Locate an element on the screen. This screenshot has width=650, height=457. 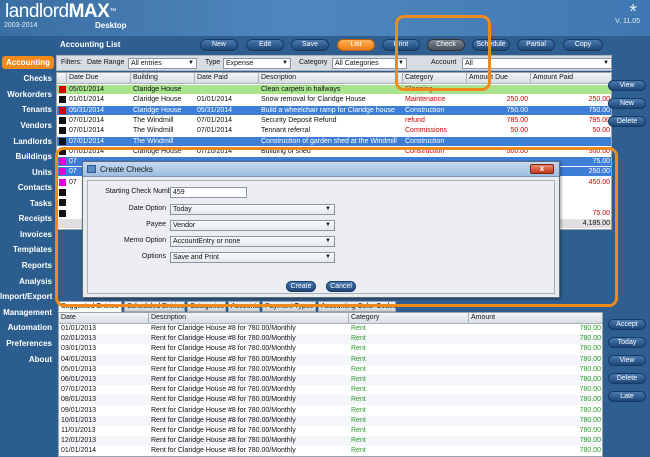
column-header-date: Date is located at coordinates (104, 318).